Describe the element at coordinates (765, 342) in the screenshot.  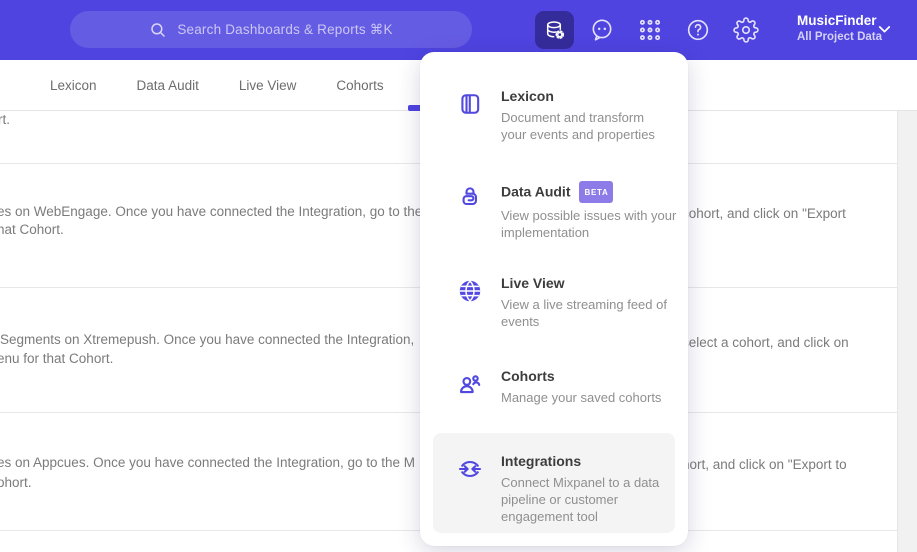
I see `row-text: select a cohort, and click on` at that location.